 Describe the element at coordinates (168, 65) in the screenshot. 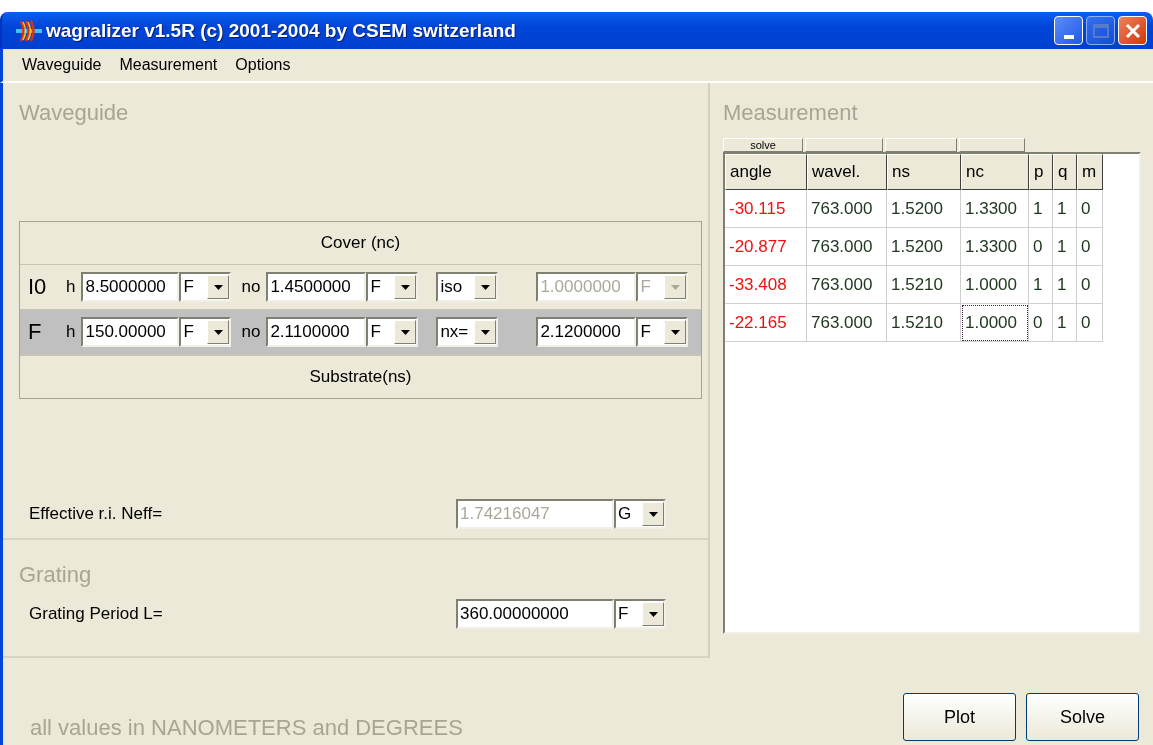

I see `menu-item: Measurement` at that location.